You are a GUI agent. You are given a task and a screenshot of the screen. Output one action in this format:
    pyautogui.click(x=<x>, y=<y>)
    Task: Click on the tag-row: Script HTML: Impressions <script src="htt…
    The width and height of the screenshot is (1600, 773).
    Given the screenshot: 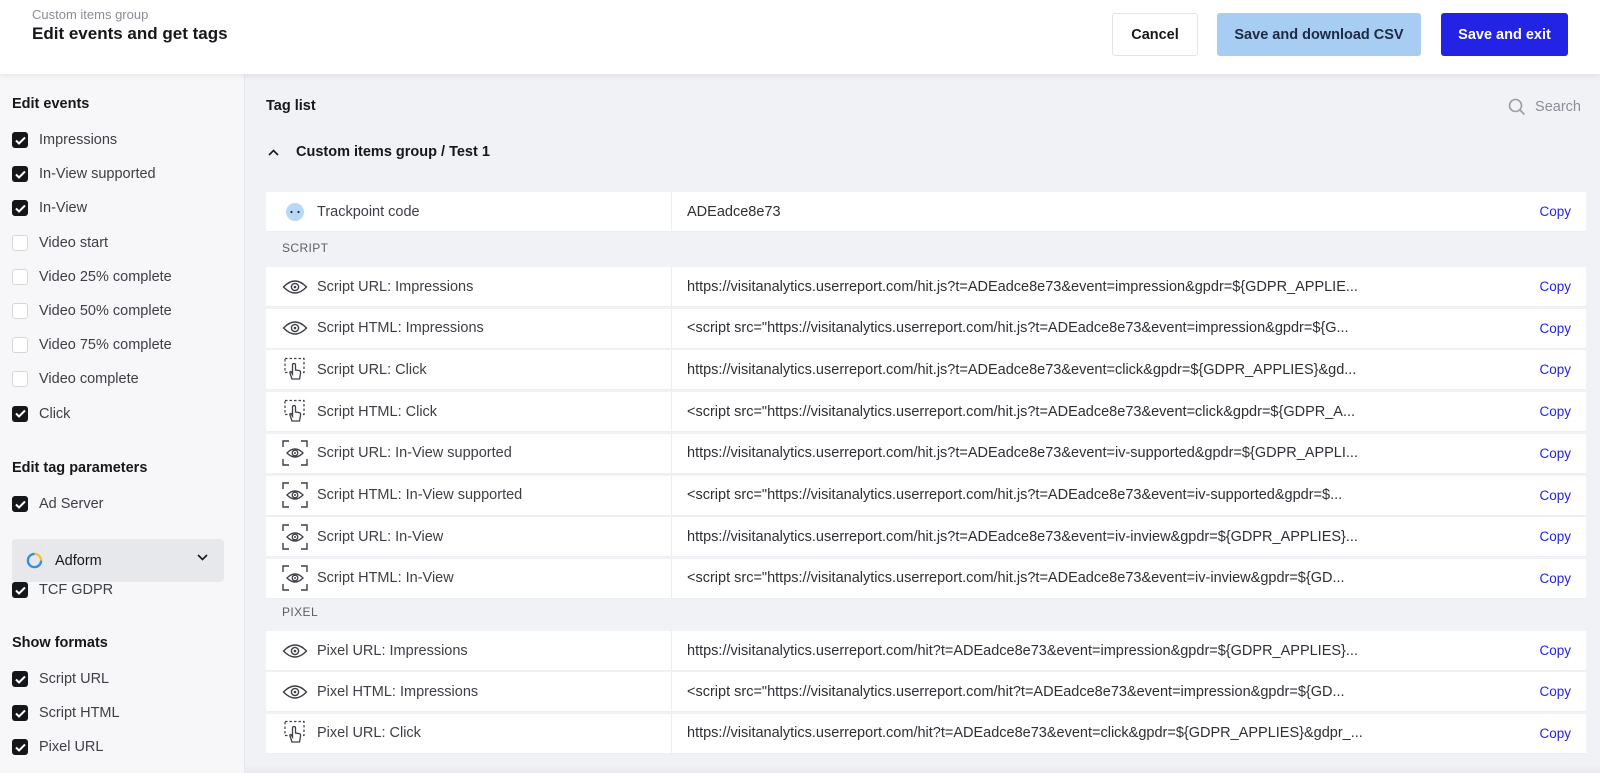 What is the action you would take?
    pyautogui.click(x=926, y=328)
    